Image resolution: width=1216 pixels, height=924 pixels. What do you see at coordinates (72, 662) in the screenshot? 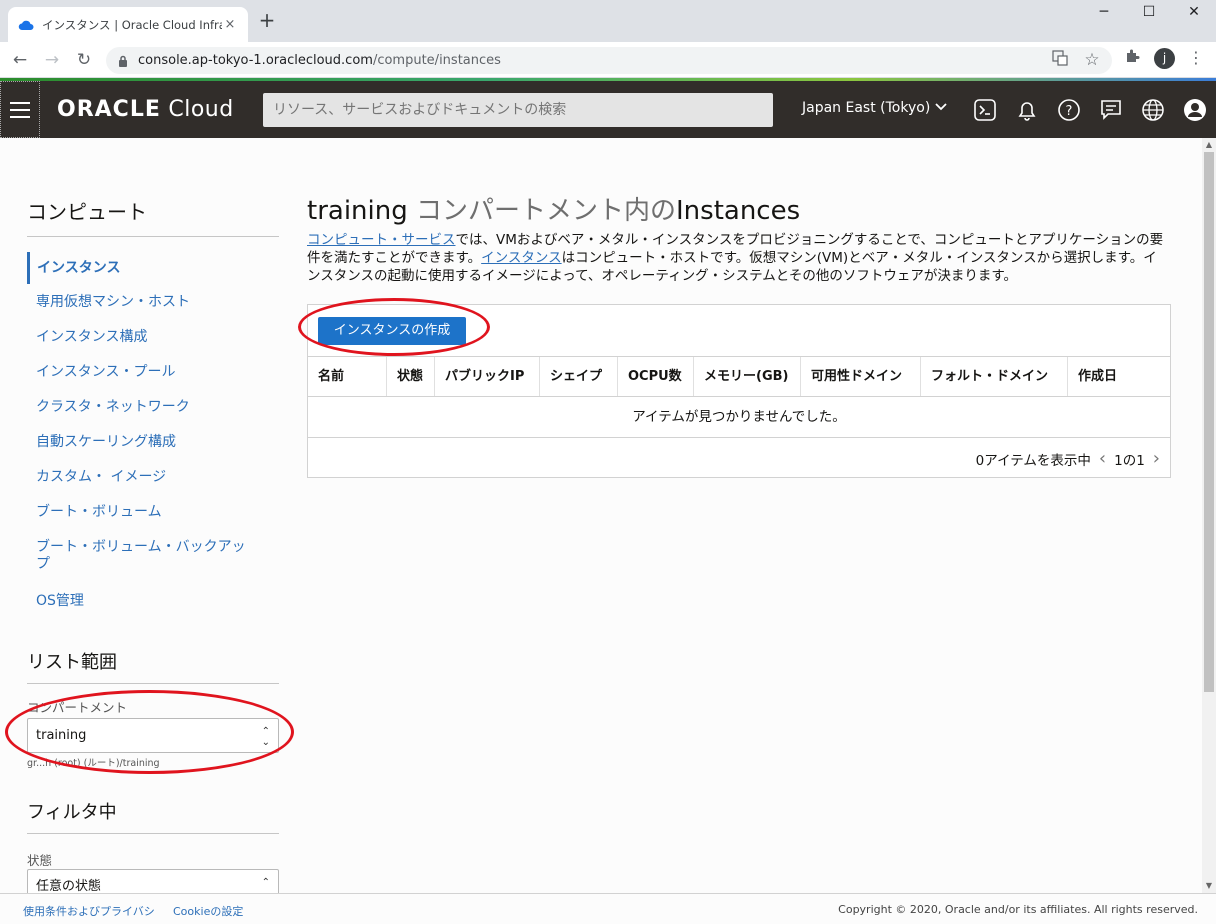
I see `list-scope-title: リスト範囲` at bounding box center [72, 662].